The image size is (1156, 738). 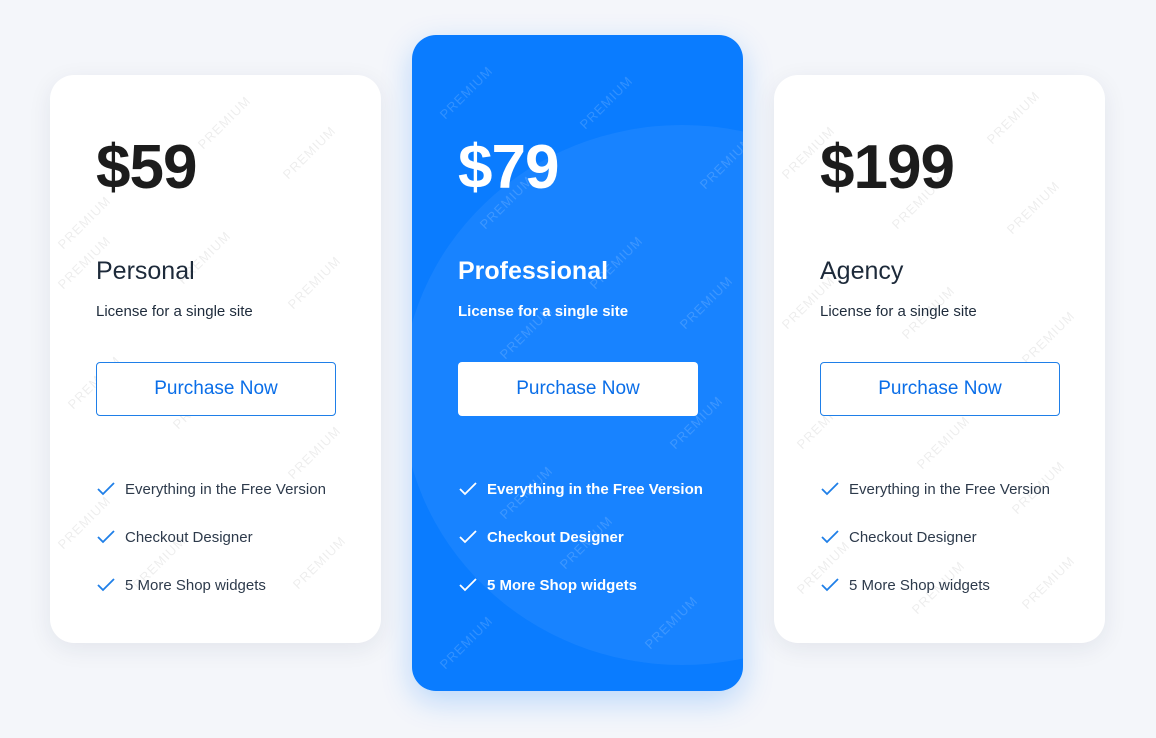 I want to click on plan-name: Personal, so click(x=145, y=271).